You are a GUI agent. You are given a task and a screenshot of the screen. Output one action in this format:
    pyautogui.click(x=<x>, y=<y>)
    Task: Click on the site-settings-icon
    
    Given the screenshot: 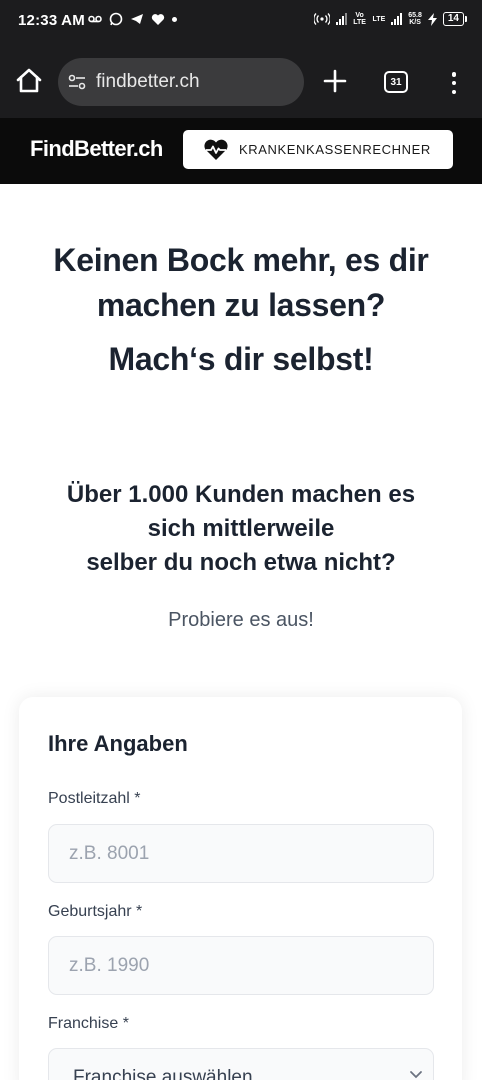 What is the action you would take?
    pyautogui.click(x=77, y=82)
    